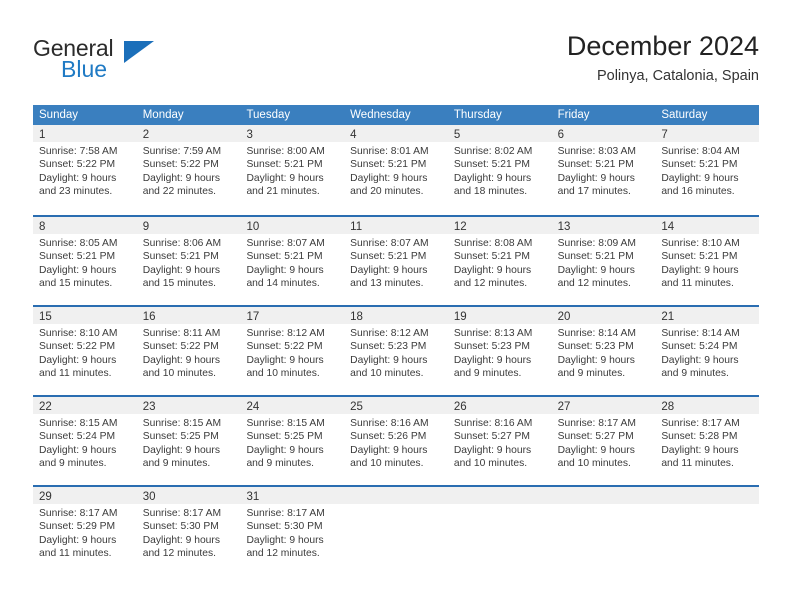 The height and width of the screenshot is (612, 792). What do you see at coordinates (188, 315) in the screenshot?
I see `day-number-band: 16` at bounding box center [188, 315].